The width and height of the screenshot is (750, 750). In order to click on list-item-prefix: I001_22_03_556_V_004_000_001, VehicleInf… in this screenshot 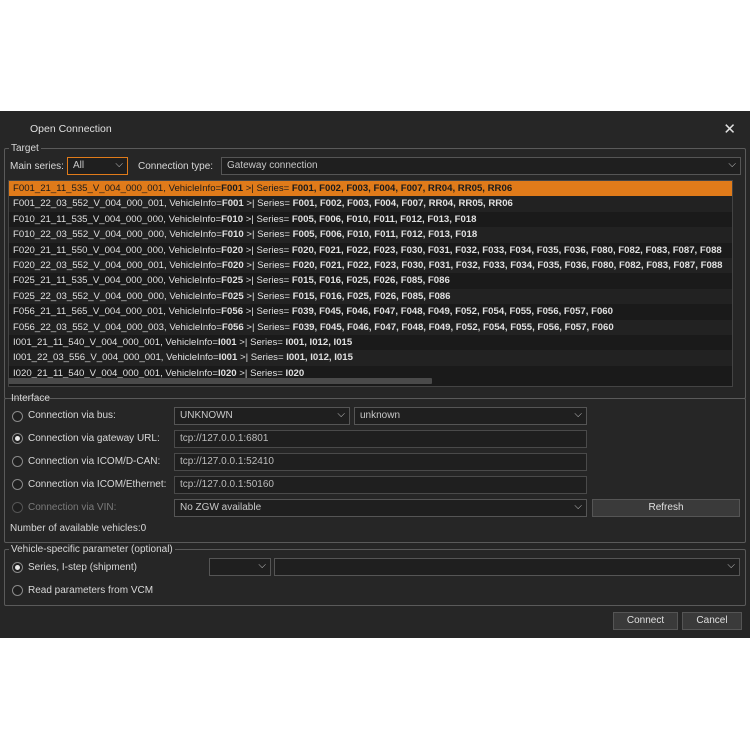, I will do `click(116, 358)`.